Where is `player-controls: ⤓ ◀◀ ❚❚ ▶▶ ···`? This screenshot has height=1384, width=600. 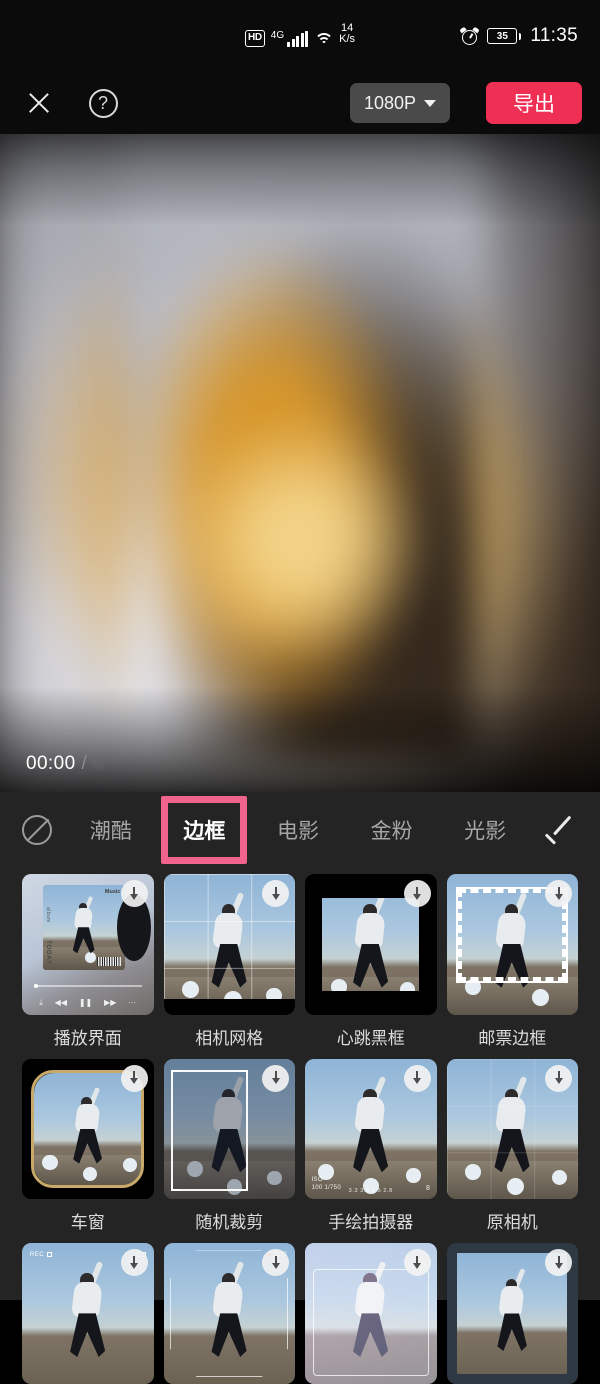
player-controls: ⤓ ◀◀ ❚❚ ▶▶ ··· is located at coordinates (88, 1003).